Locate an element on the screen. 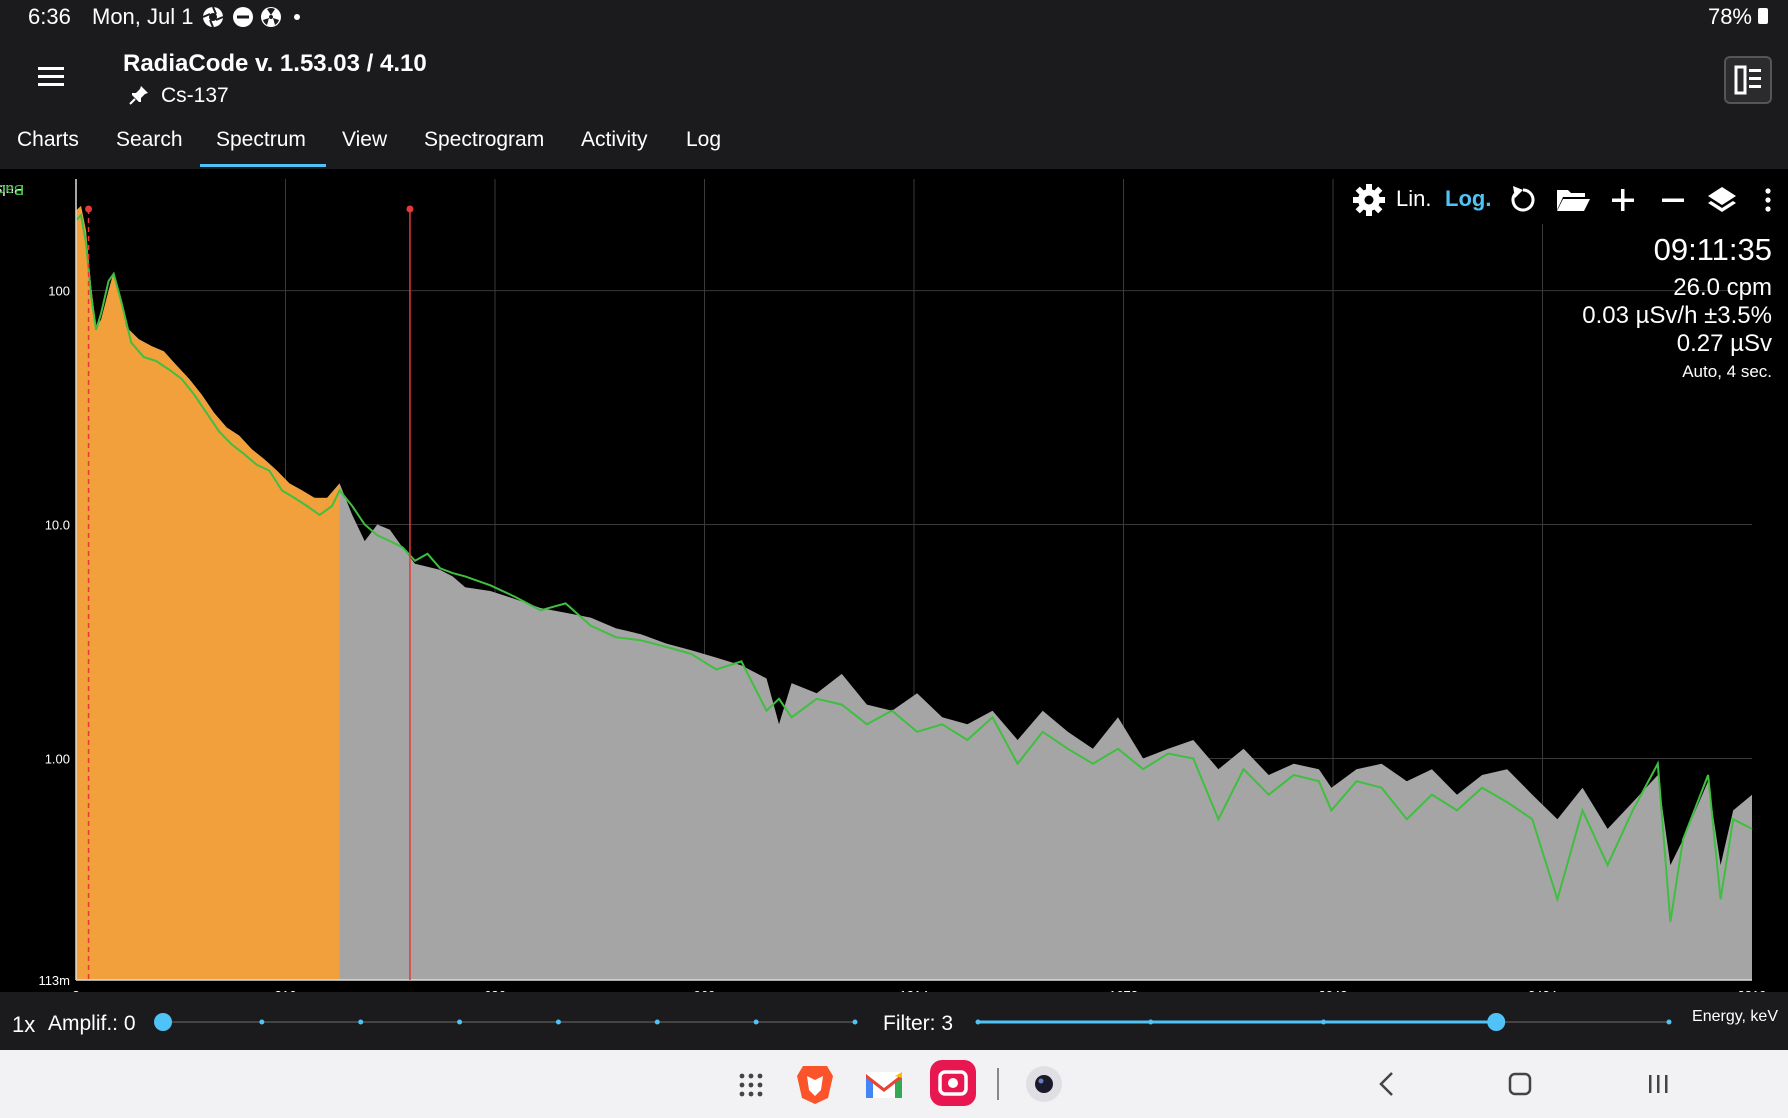 This screenshot has width=1788, height=1118. brave-browser-icon is located at coordinates (815, 1084).